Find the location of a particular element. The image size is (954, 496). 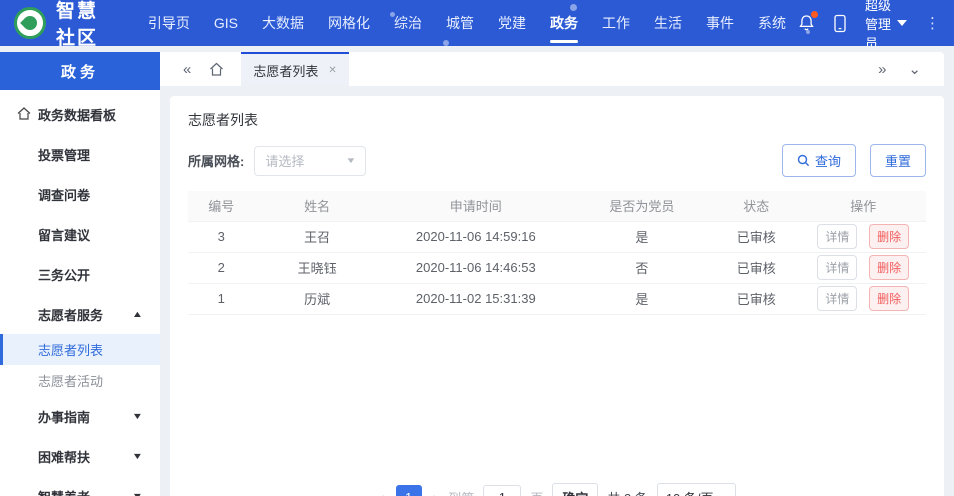

nav-item-city: 城管 is located at coordinates (460, 23).